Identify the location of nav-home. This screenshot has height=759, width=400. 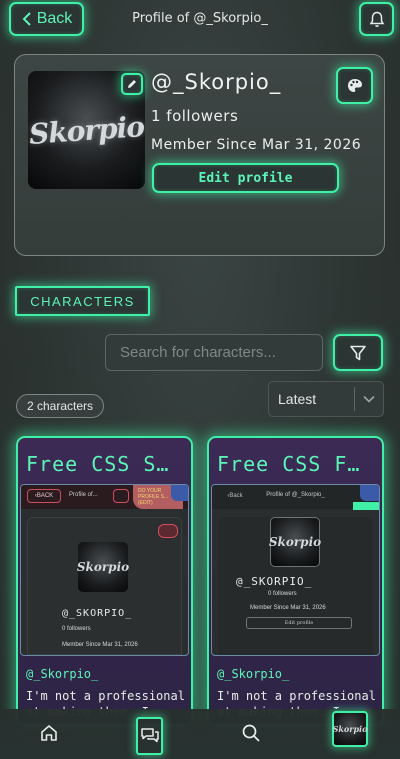
(49, 733).